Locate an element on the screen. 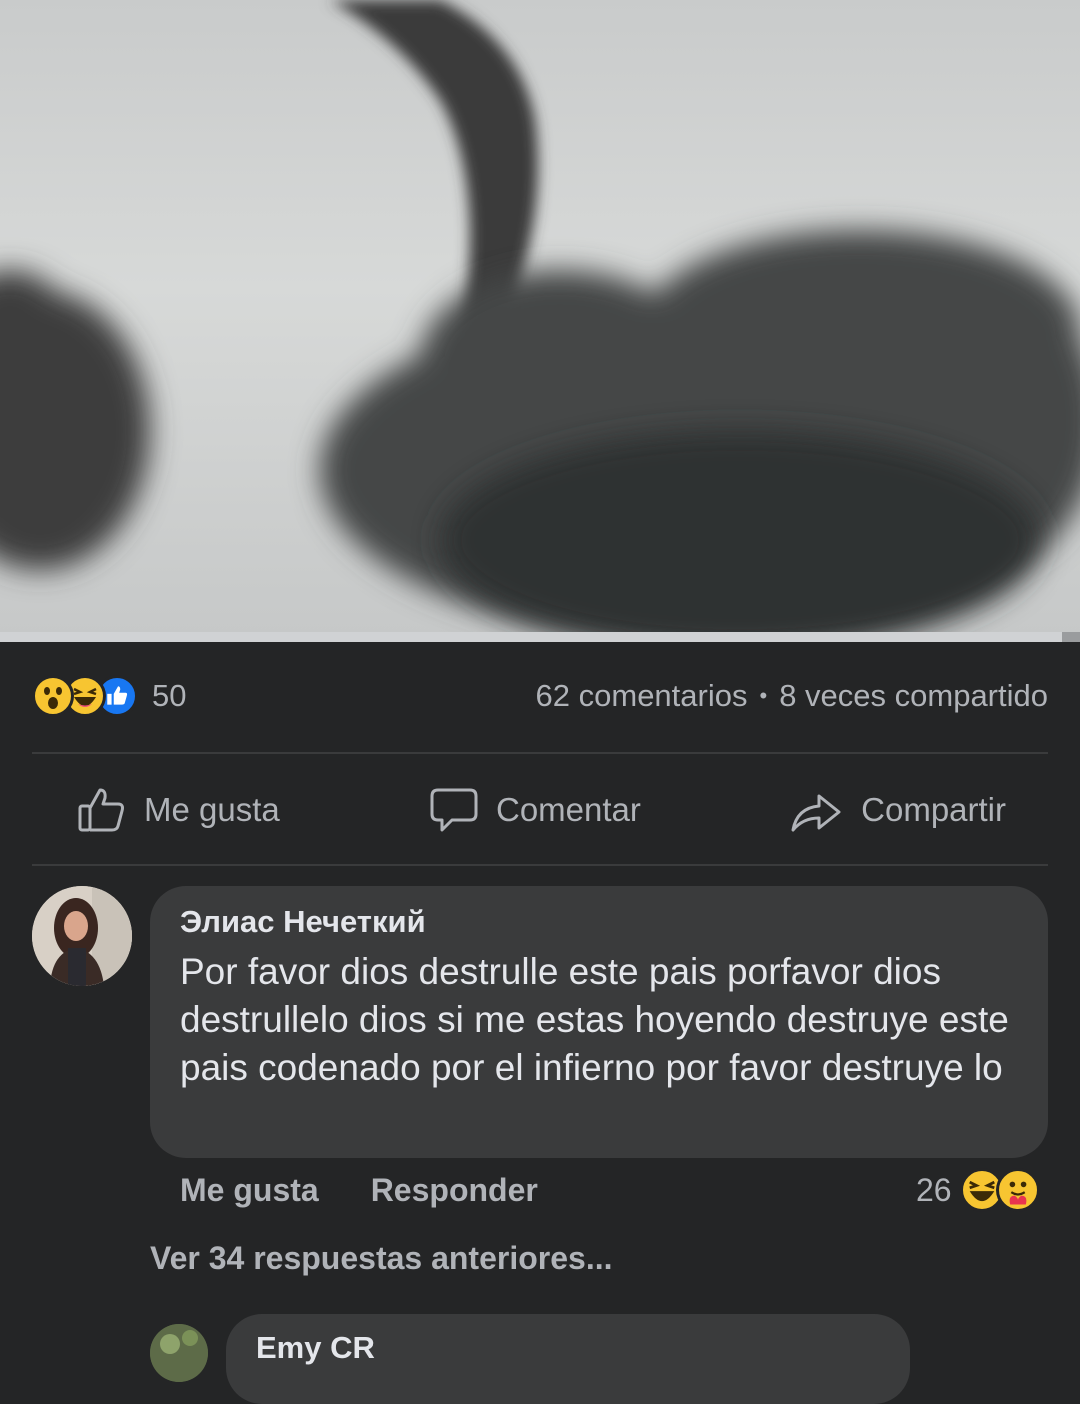 Image resolution: width=1080 pixels, height=1404 pixels. comment-button: Comentar is located at coordinates (534, 810).